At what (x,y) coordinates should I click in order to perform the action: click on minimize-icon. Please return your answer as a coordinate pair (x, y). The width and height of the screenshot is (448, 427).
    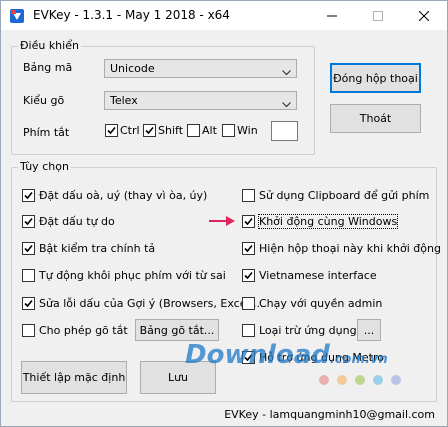
    Looking at the image, I should click on (332, 16).